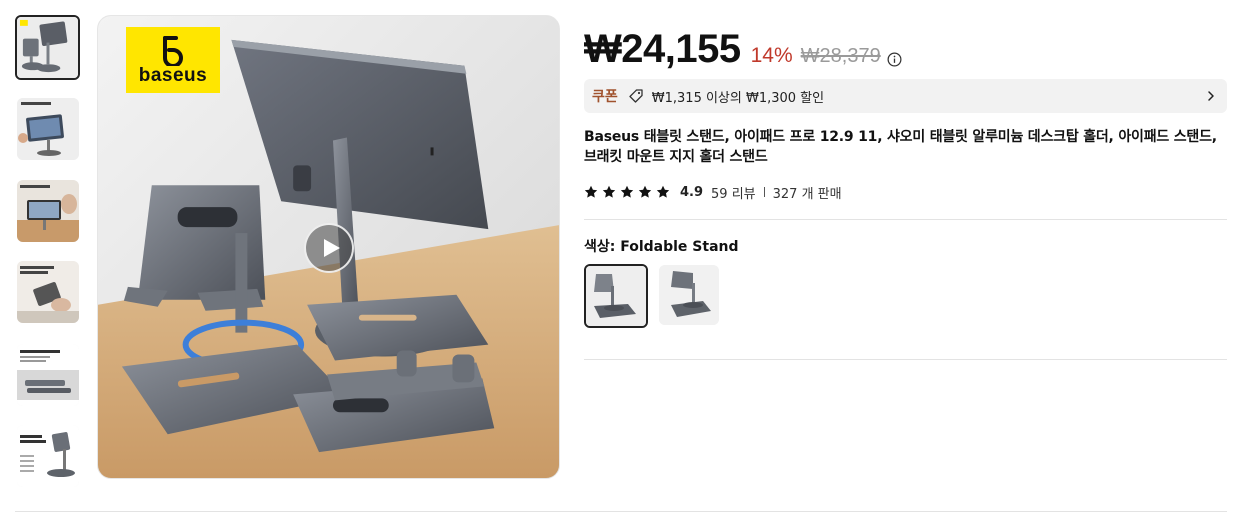 This screenshot has height=531, width=1252. I want to click on swatch-foldable-stand-image, so click(616, 296).